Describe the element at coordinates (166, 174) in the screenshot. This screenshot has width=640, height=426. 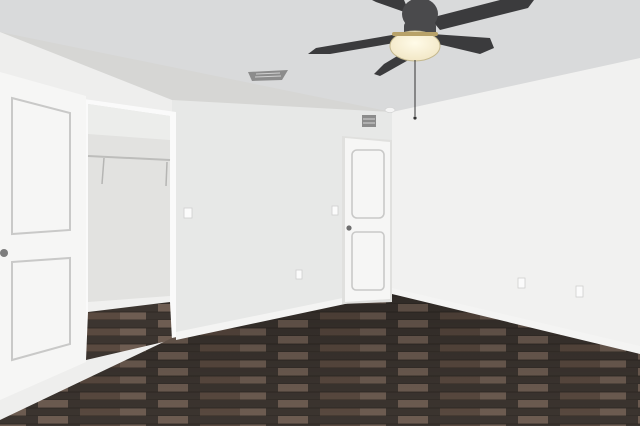
I see `closet-rod-bracket` at that location.